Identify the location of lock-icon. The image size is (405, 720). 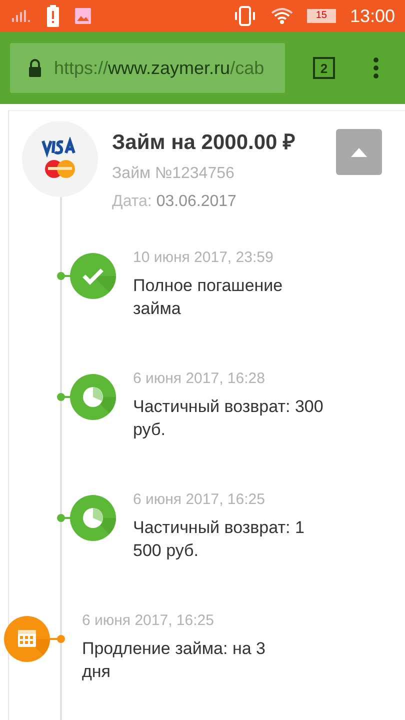
(35, 68).